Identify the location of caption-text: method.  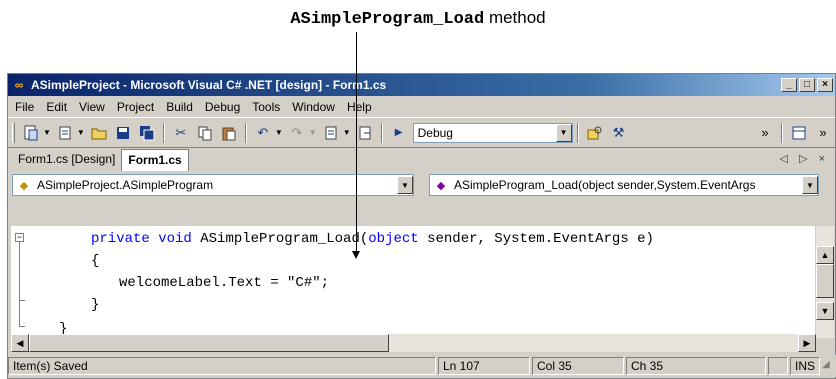
(517, 17).